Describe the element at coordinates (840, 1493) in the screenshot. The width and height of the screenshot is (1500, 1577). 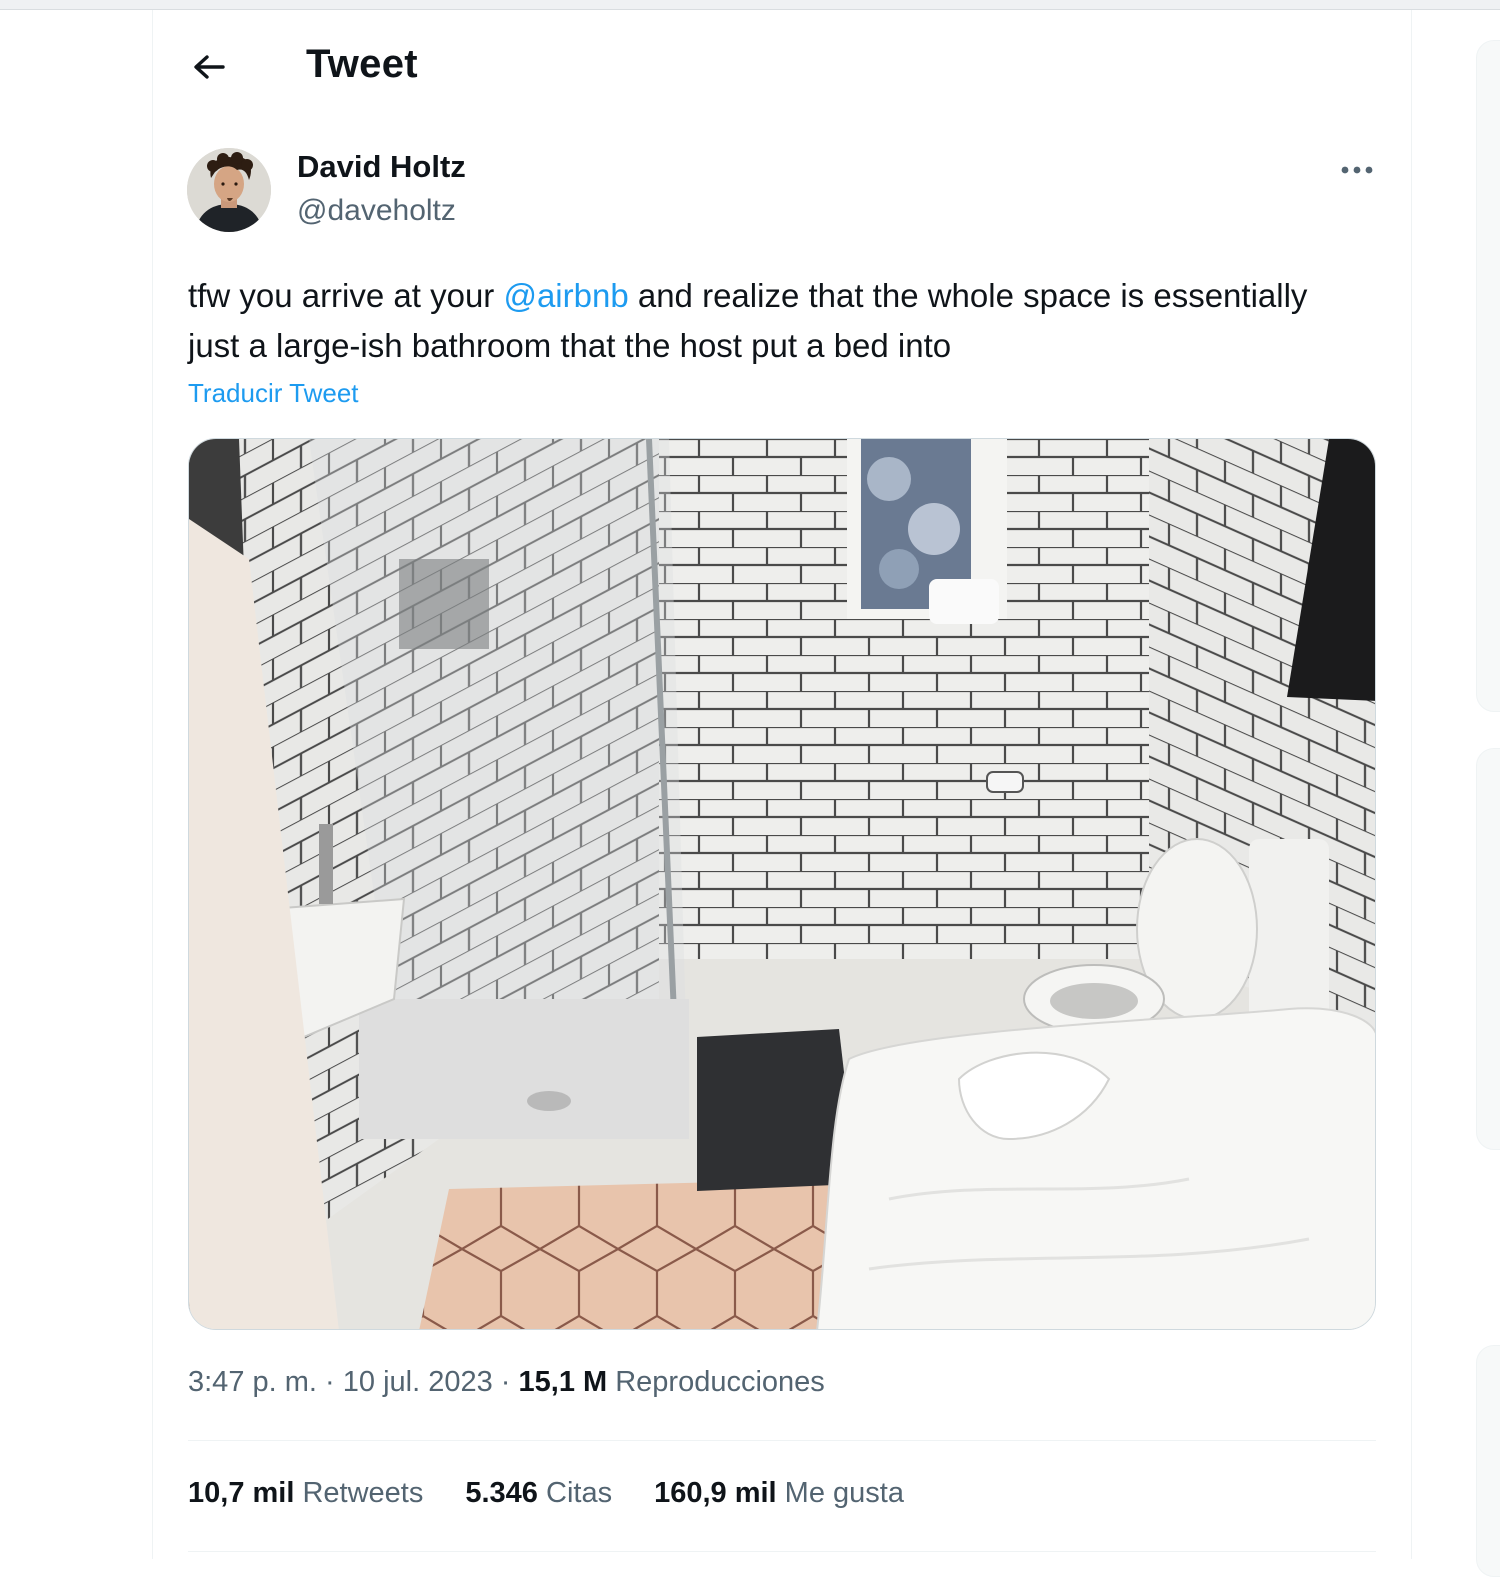
I see `likes-label: Me gusta` at that location.